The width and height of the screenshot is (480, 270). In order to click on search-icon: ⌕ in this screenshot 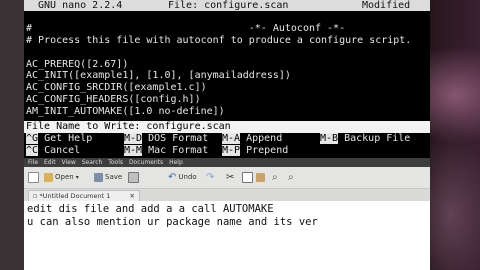, I will do `click(275, 177)`.